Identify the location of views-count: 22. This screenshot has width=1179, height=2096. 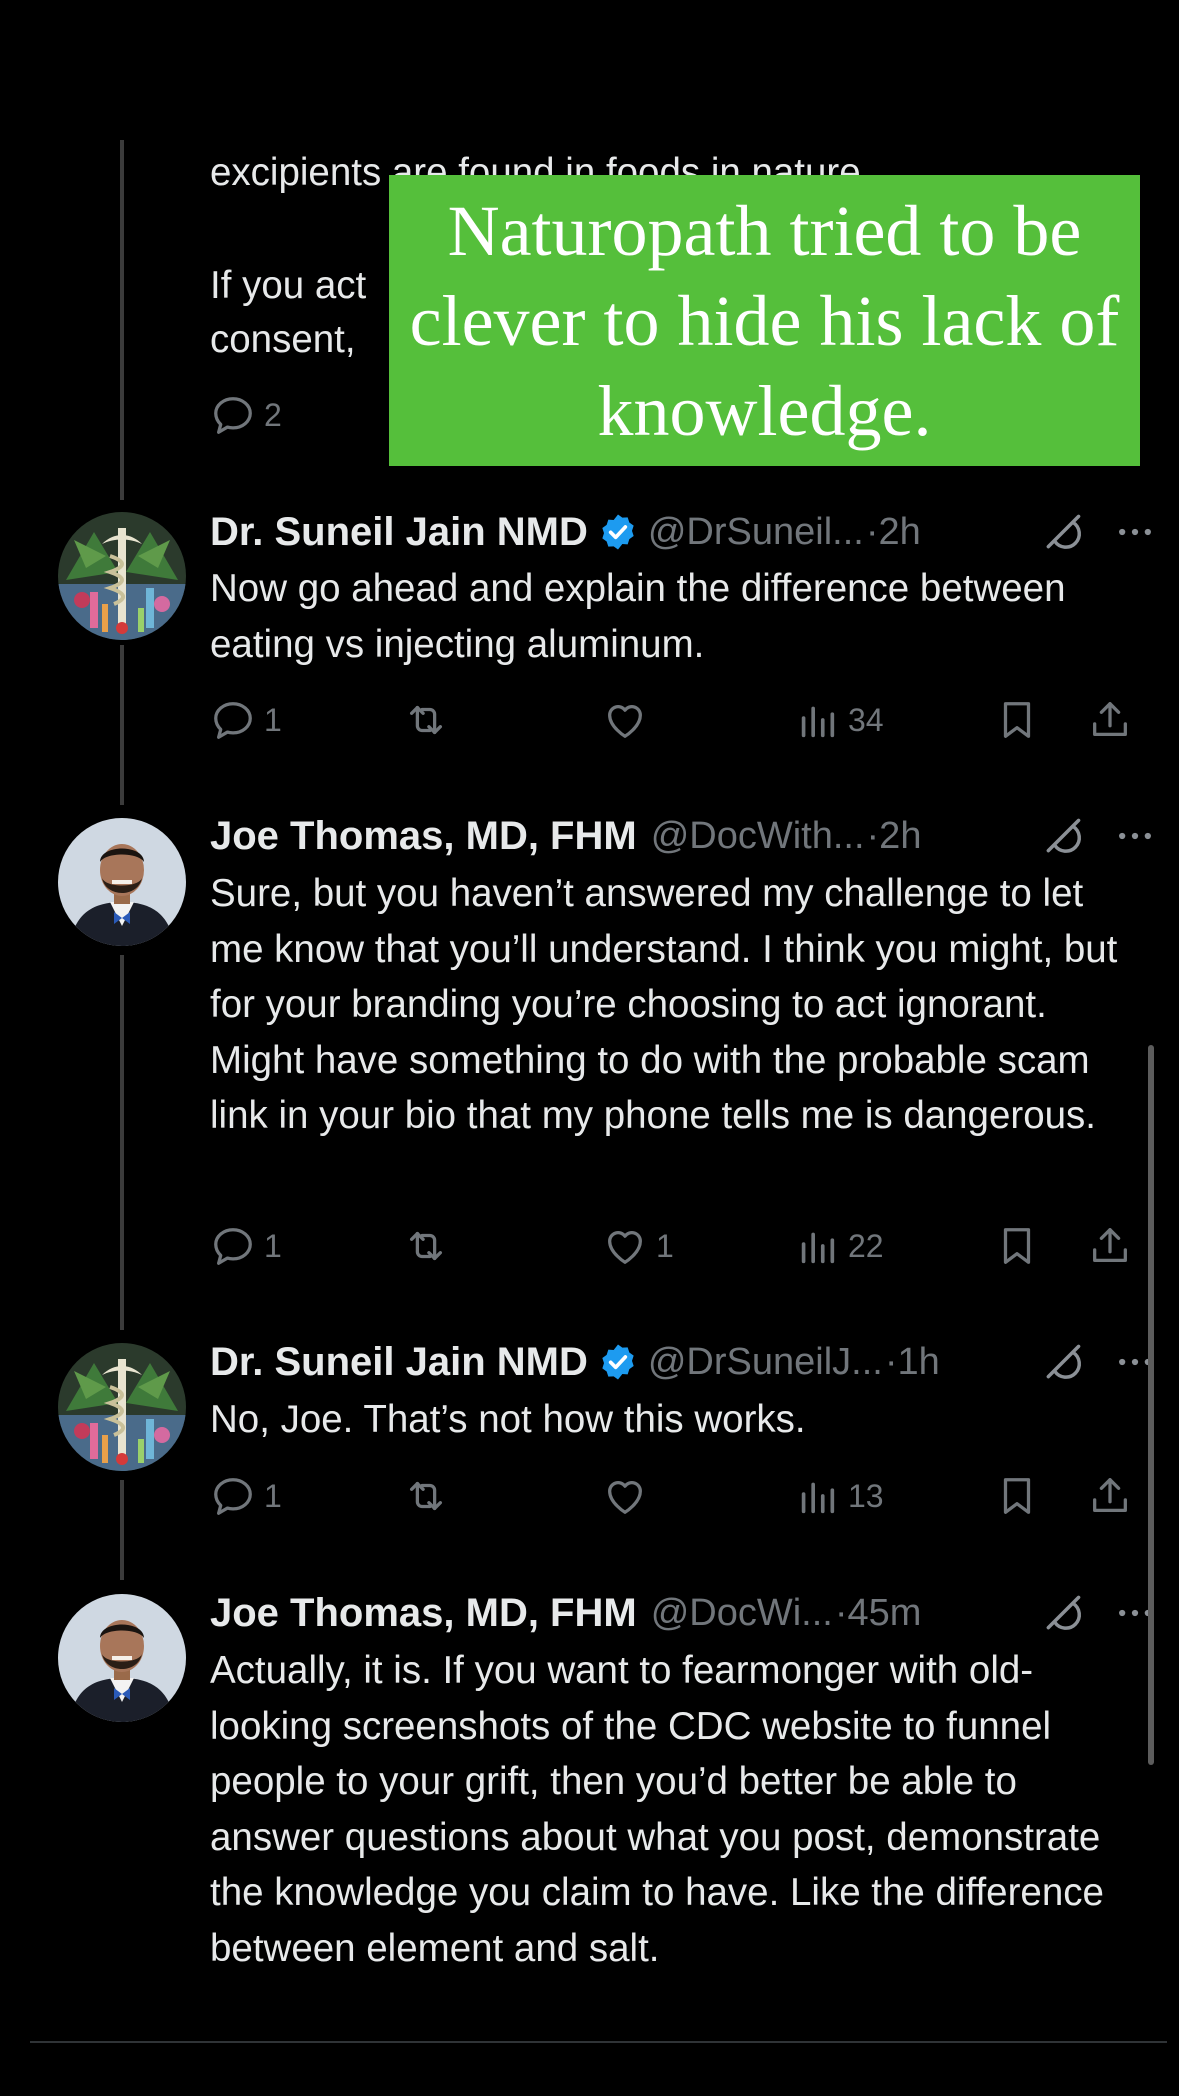
(866, 1245).